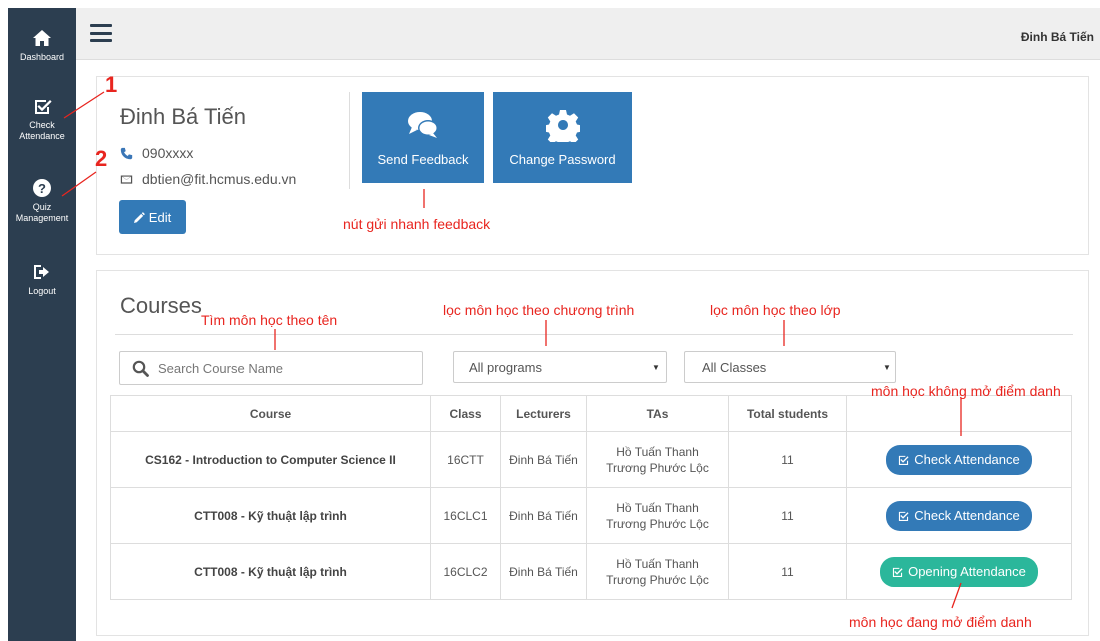  I want to click on phone-icon, so click(126, 153).